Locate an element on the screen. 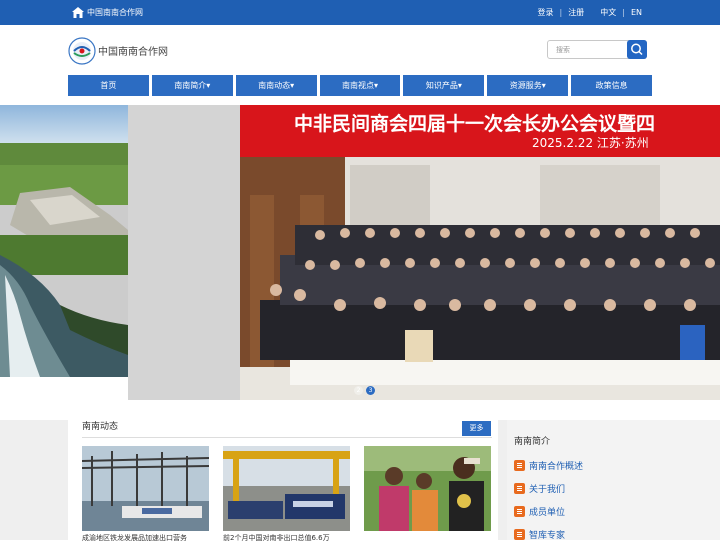 The image size is (720, 543). nav-item-resources: 资源服务▾ is located at coordinates (528, 85).